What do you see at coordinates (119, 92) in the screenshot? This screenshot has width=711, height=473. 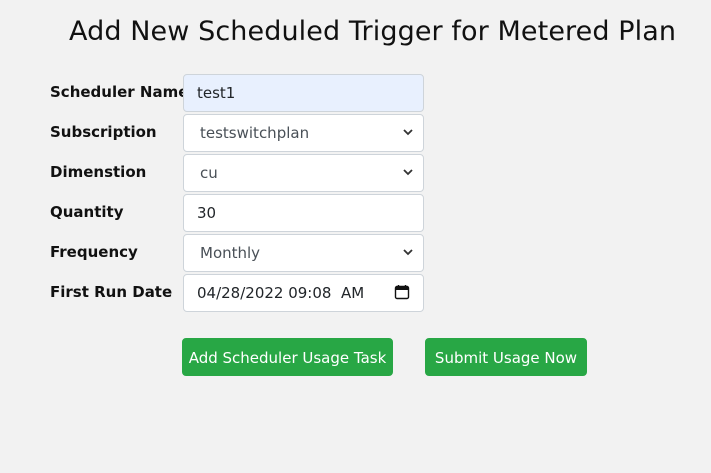 I see `scheduler-name-label: Scheduler Name` at bounding box center [119, 92].